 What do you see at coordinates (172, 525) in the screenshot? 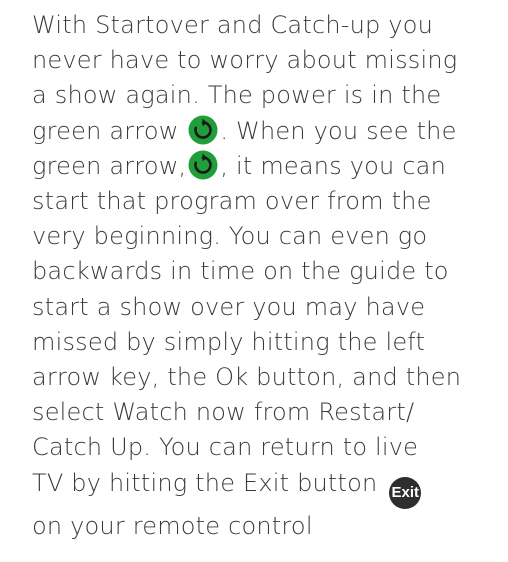
I see `text-line: on your remote control` at bounding box center [172, 525].